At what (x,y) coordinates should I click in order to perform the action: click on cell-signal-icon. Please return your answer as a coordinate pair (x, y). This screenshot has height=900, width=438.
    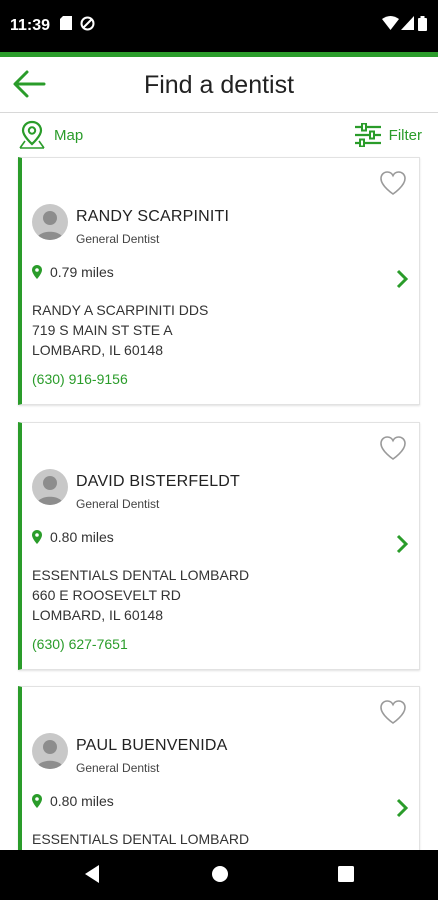
    Looking at the image, I should click on (407, 25).